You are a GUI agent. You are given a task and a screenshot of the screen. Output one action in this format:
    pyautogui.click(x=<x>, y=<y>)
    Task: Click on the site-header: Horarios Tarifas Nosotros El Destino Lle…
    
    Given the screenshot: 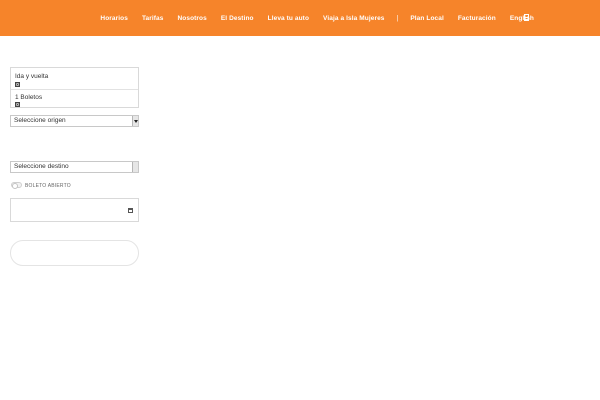 What is the action you would take?
    pyautogui.click(x=300, y=18)
    